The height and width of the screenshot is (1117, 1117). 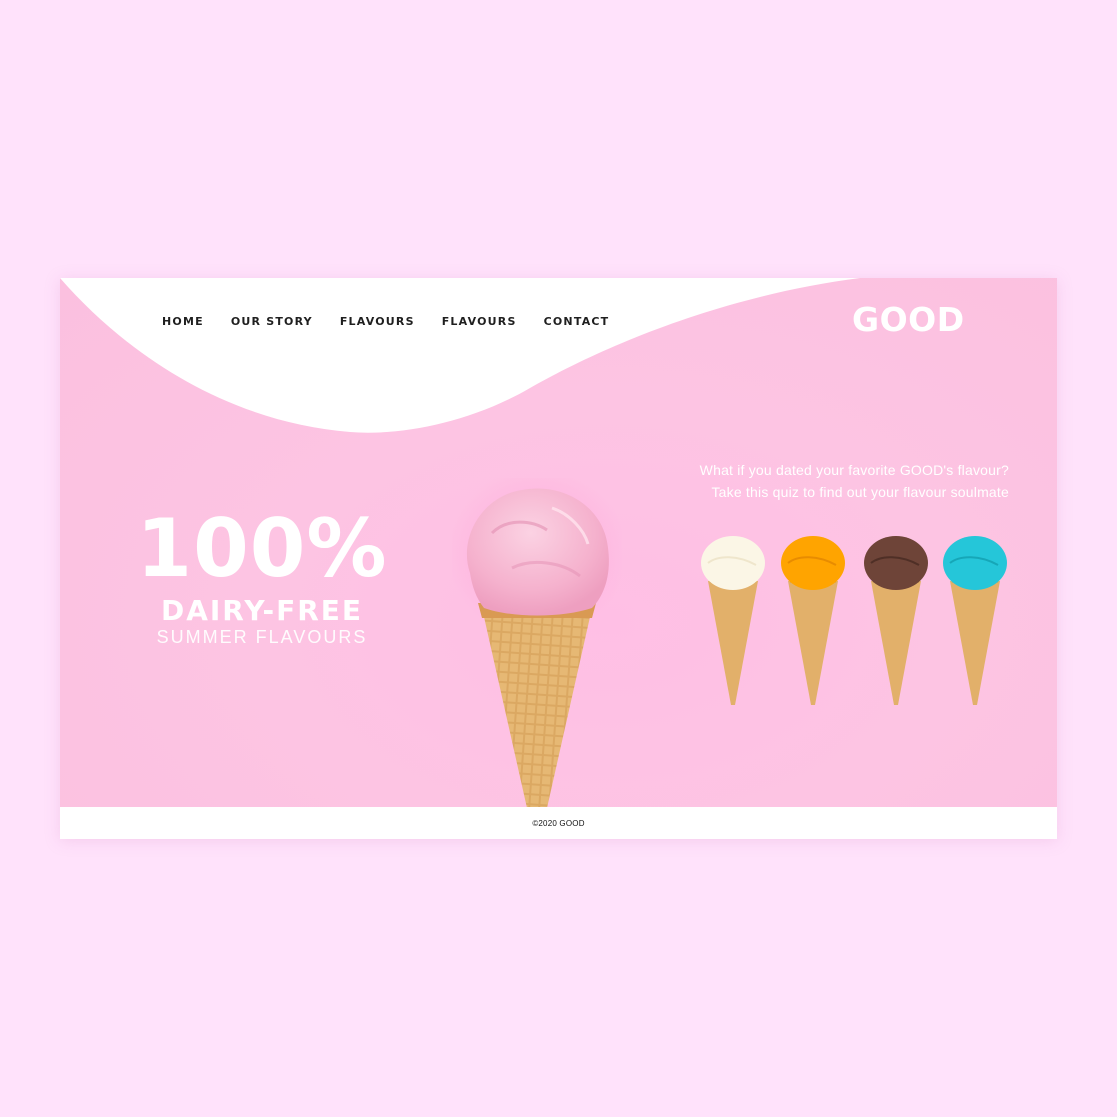 I want to click on nav-flavours-2: FLAVOURS, so click(x=479, y=321).